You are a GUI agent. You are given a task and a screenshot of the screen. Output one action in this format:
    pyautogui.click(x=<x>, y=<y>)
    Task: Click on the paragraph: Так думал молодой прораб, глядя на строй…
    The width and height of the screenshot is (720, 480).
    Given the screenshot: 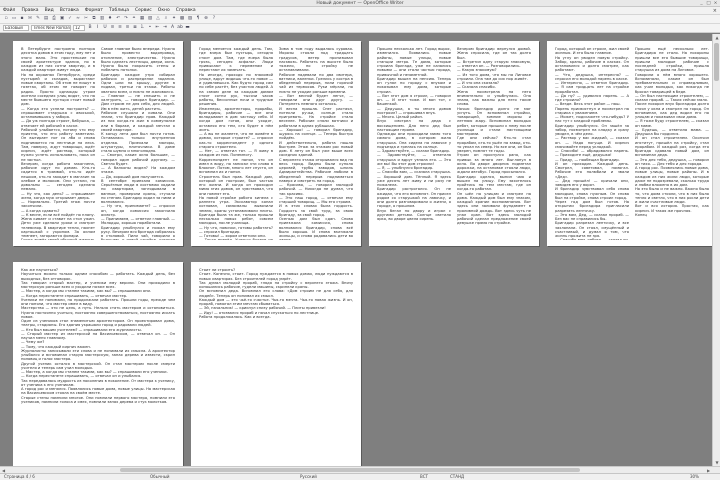 What is the action you would take?
    pyautogui.click(x=276, y=285)
    